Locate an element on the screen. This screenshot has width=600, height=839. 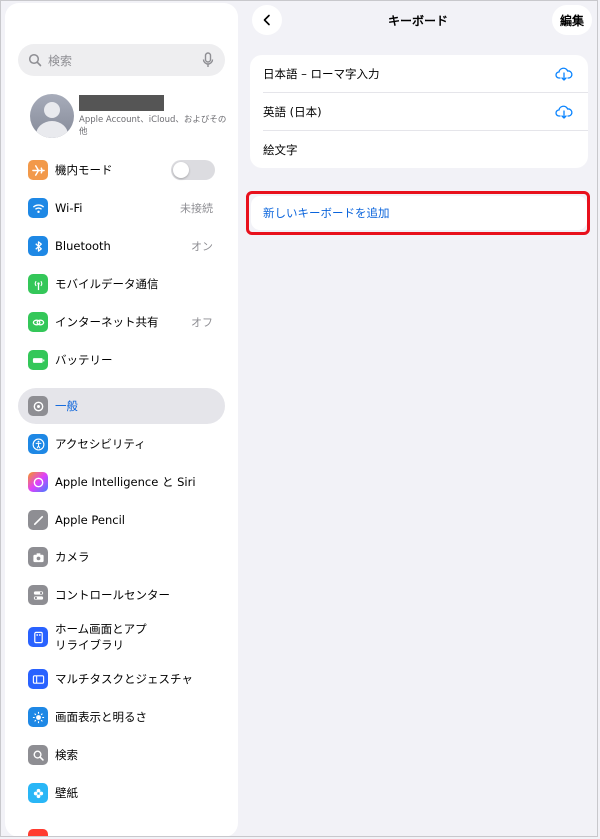
sidebar-item-accessibility: アクセシビリティ is located at coordinates (121, 444).